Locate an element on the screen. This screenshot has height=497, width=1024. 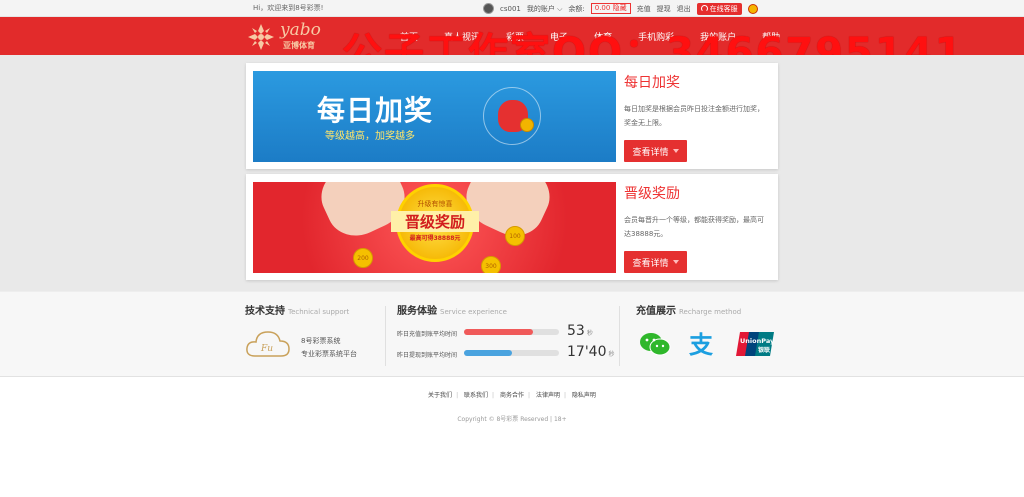
recharge-heading: 充值展示 Recharge method is located at coordinates (688, 309).